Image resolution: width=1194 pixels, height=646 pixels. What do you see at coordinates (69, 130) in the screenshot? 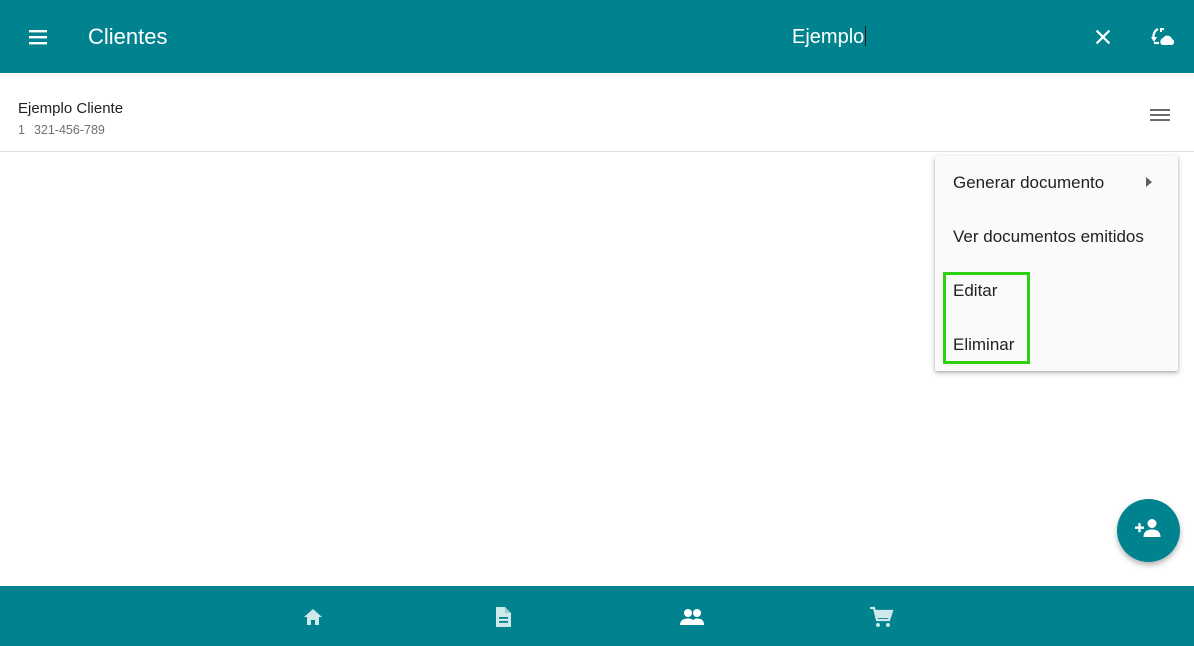
I see `client-phone: 321-456-789` at bounding box center [69, 130].